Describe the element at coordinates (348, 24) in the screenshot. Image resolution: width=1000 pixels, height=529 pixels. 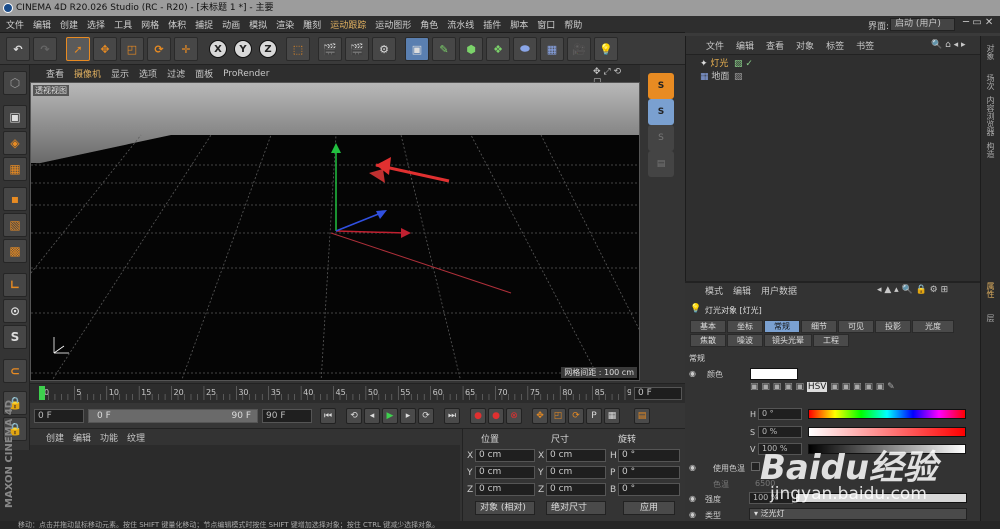
I see `menu-motion-tracker: 运动跟踪` at that location.